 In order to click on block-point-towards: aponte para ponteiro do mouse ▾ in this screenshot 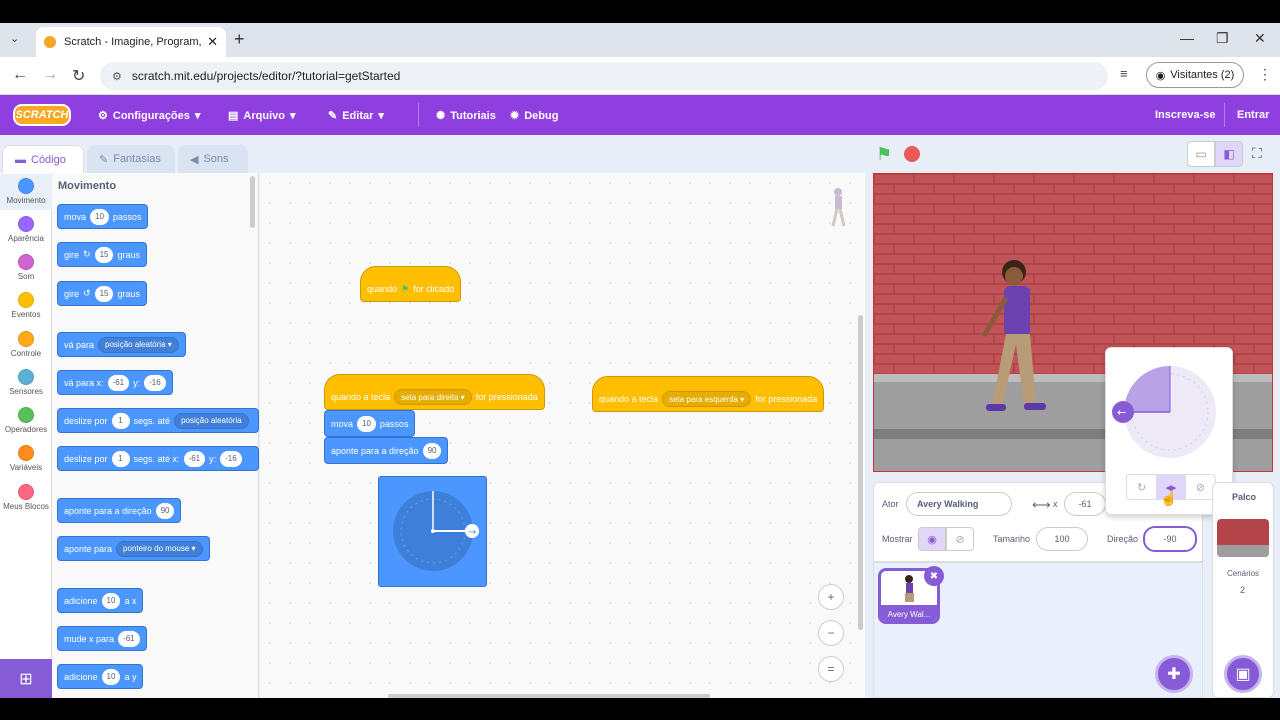, I will do `click(133, 548)`.